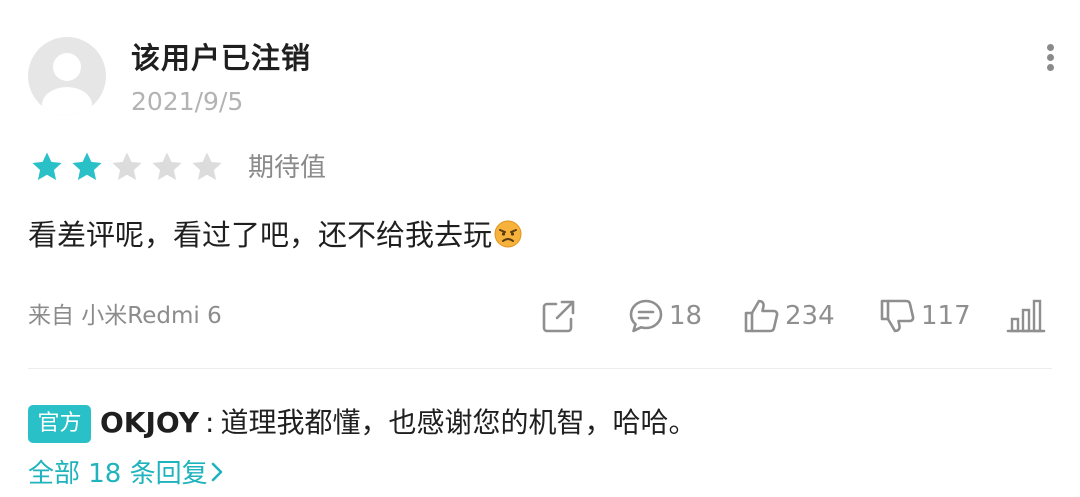  Describe the element at coordinates (118, 474) in the screenshot. I see `all-replies-label: 全部 18 条回复` at that location.